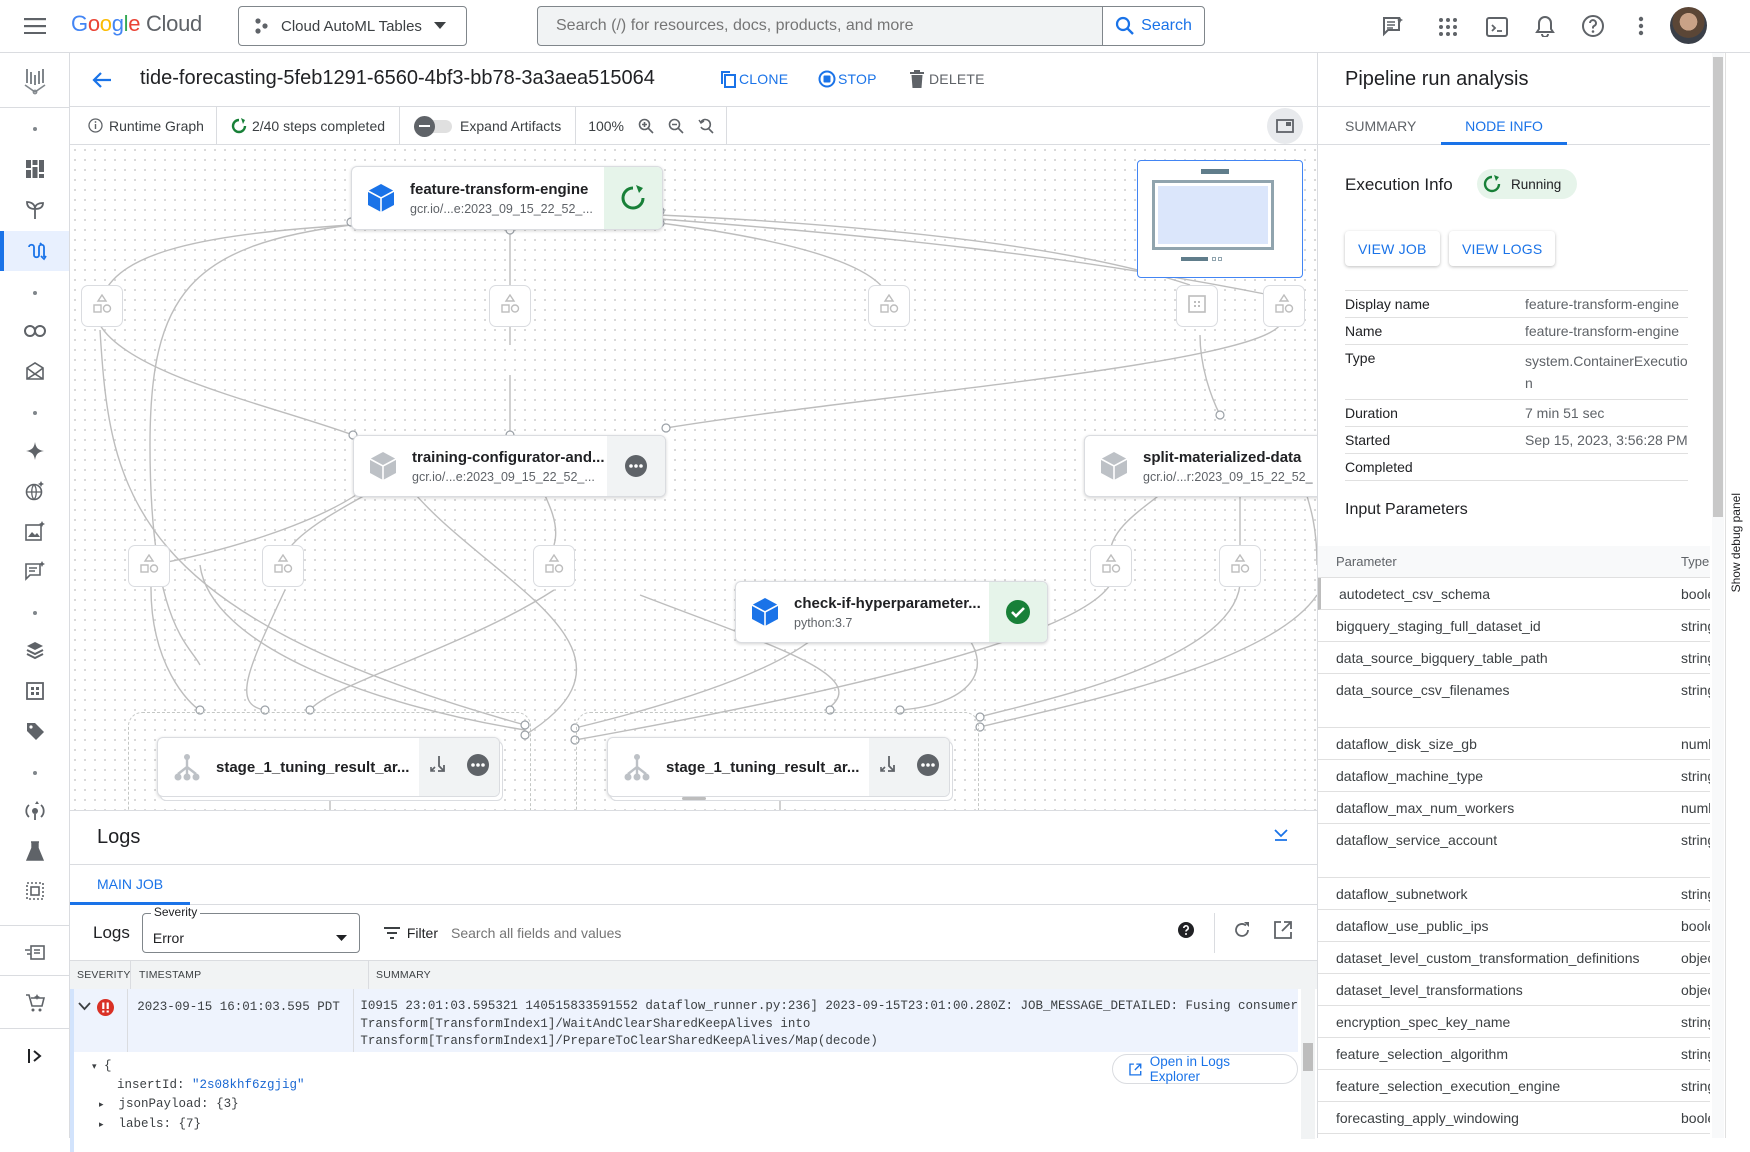 The image size is (1750, 1152). What do you see at coordinates (1641, 26) in the screenshot?
I see `more-vert-icon` at bounding box center [1641, 26].